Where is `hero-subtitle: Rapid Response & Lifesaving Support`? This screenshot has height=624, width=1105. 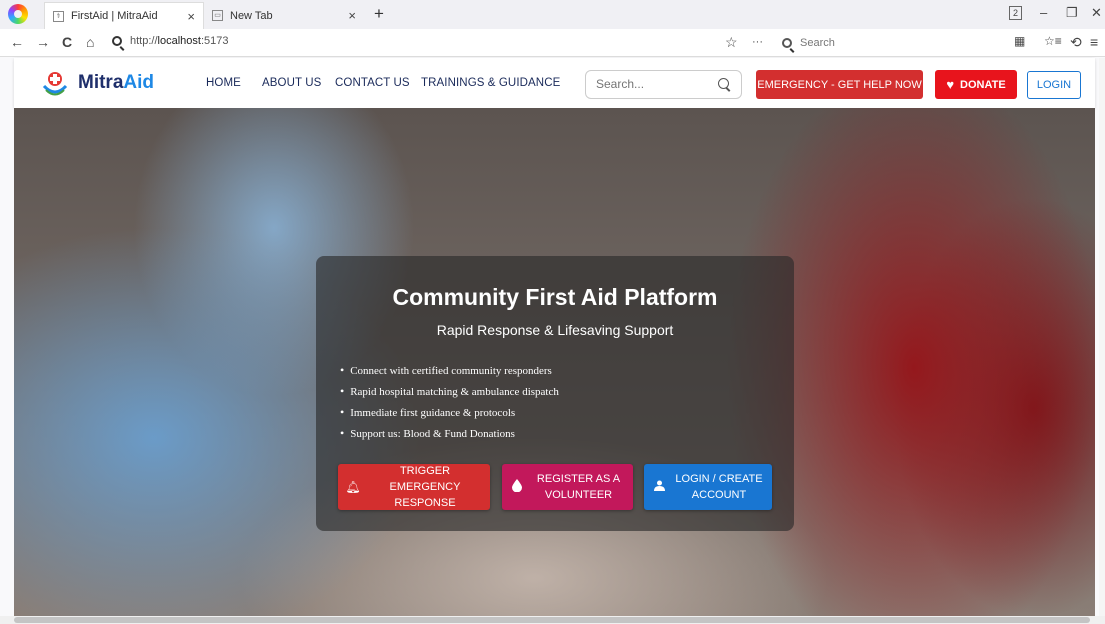 hero-subtitle: Rapid Response & Lifesaving Support is located at coordinates (555, 330).